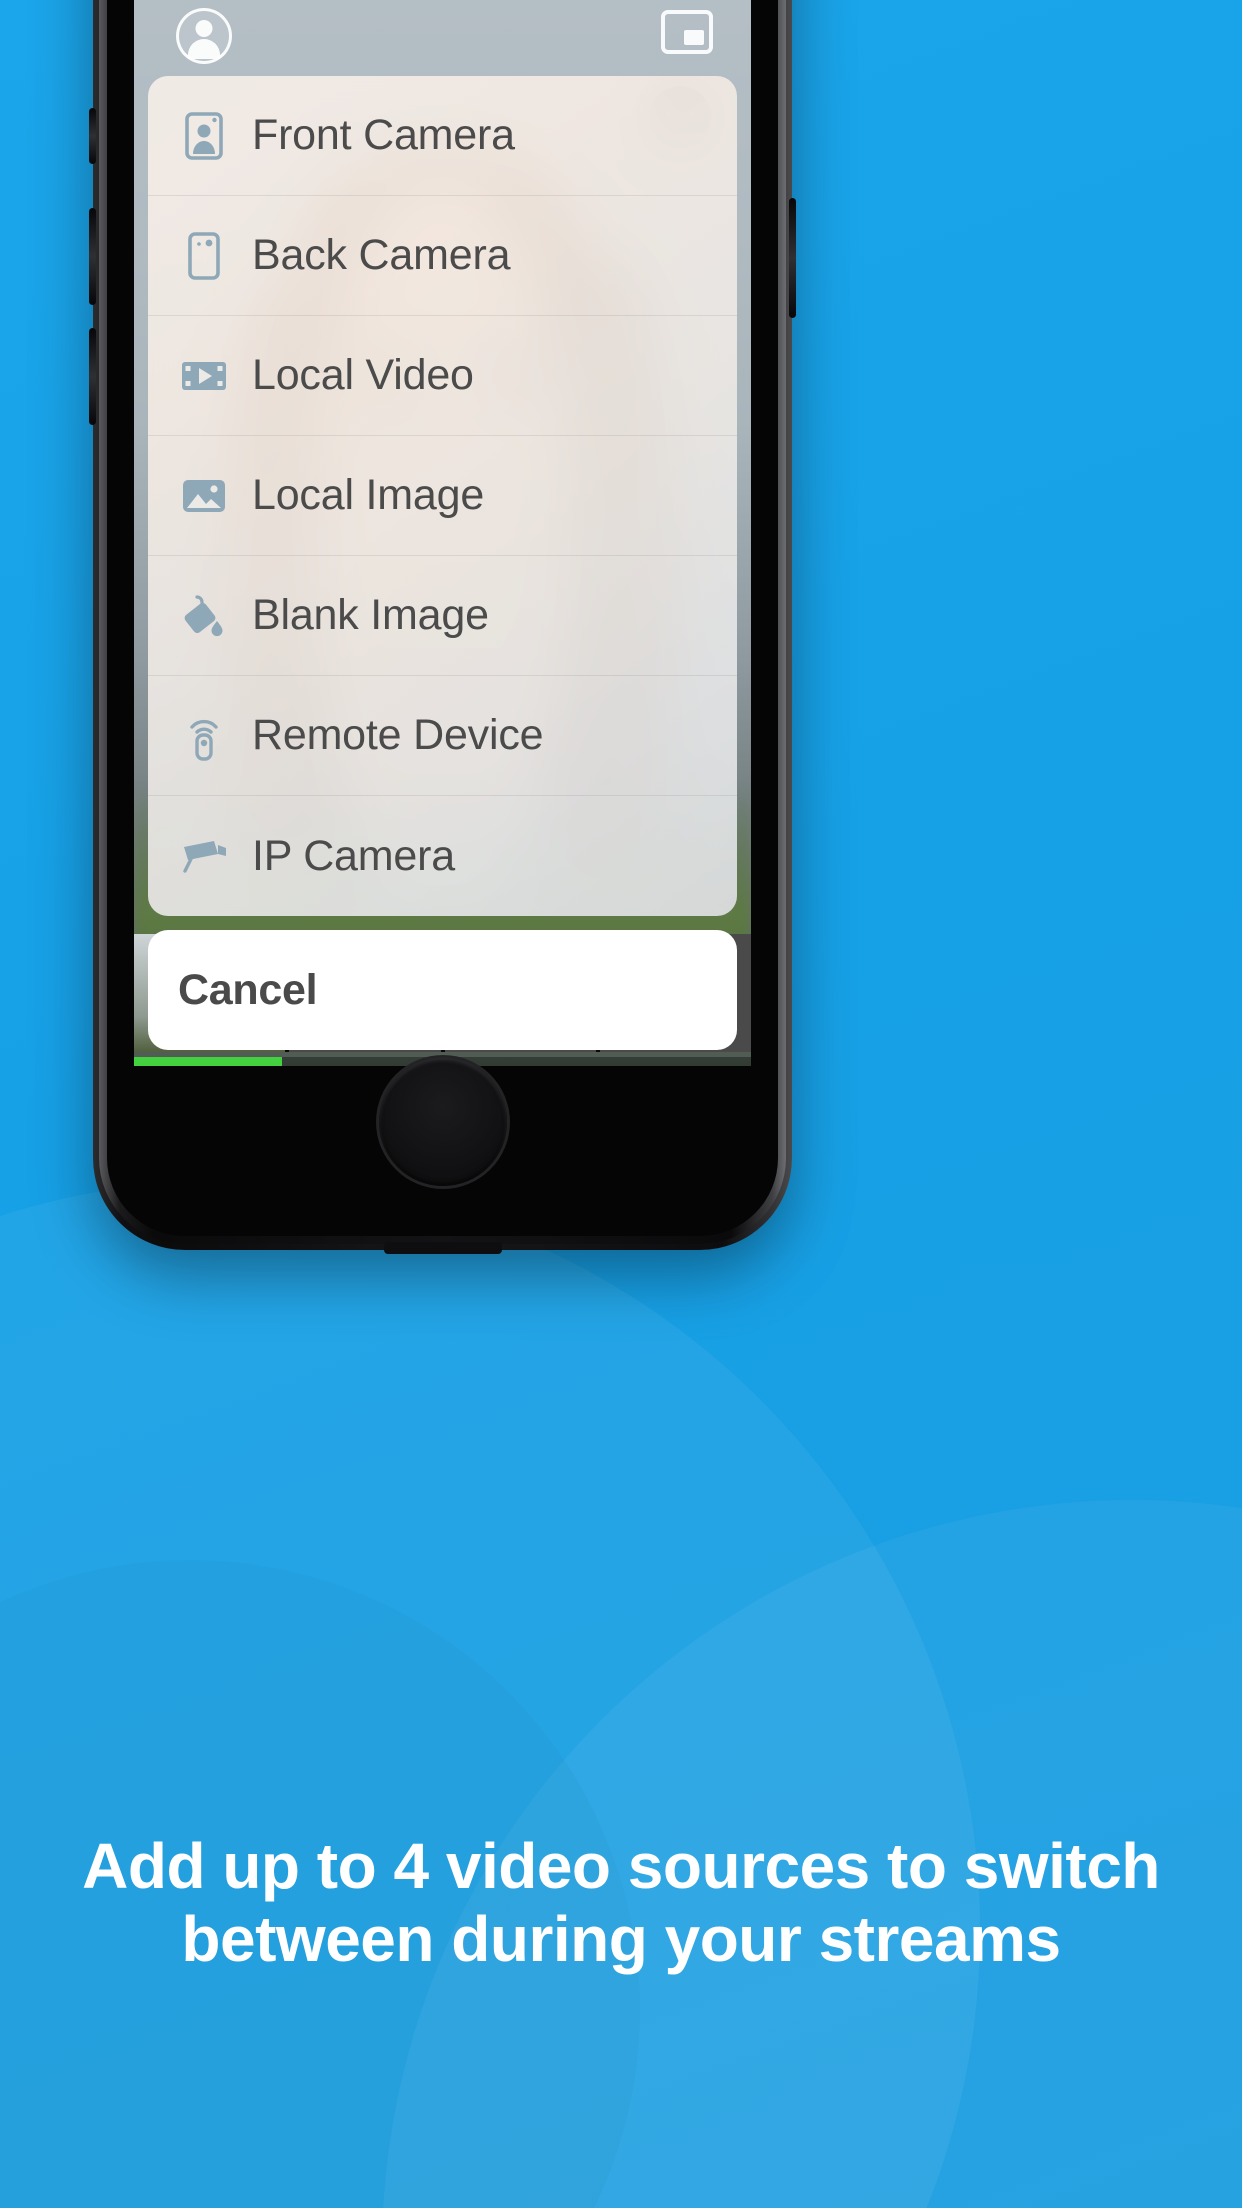 Image resolution: width=1242 pixels, height=2208 pixels. What do you see at coordinates (687, 32) in the screenshot?
I see `picture-in-picture-icon` at bounding box center [687, 32].